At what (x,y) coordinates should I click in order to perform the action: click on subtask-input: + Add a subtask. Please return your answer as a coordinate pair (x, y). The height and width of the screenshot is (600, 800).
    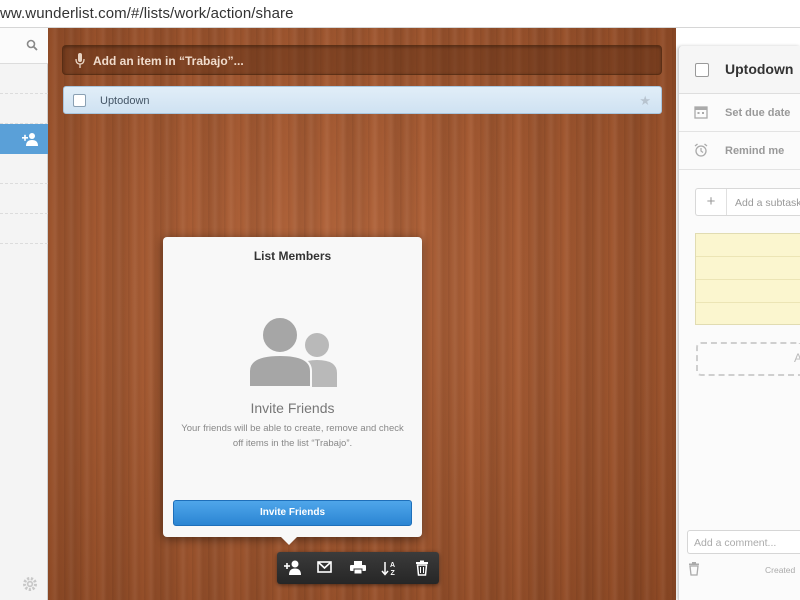
    Looking at the image, I should click on (747, 202).